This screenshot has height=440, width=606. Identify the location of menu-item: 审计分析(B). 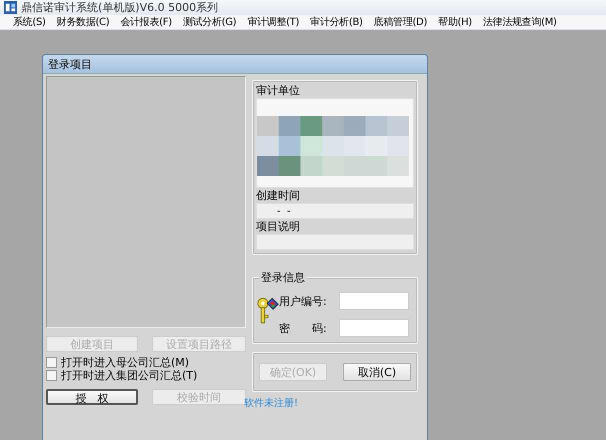
(337, 22).